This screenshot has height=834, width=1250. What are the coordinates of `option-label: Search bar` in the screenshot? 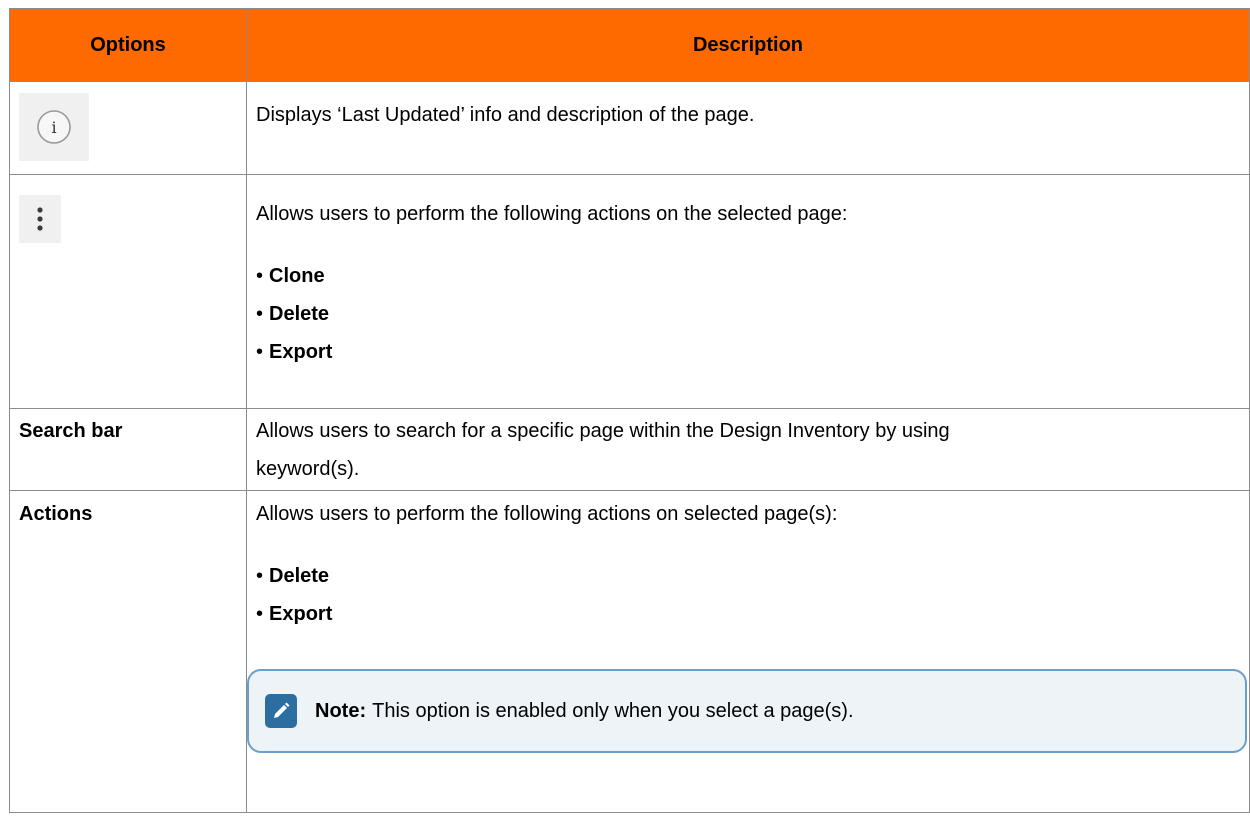 It's located at (71, 431).